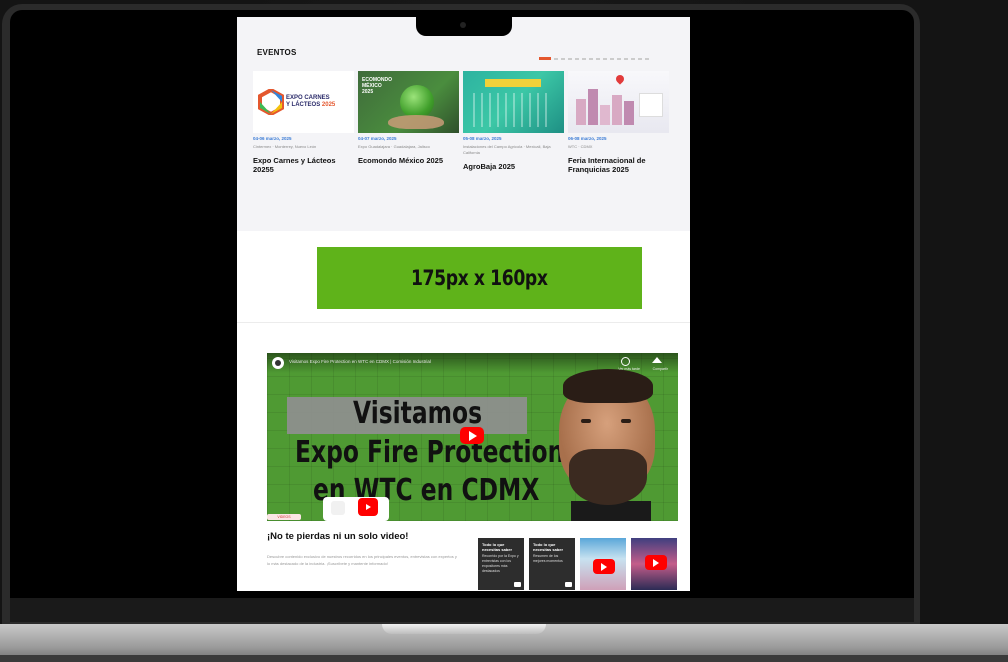 This screenshot has height=662, width=1008. I want to click on hand-image, so click(416, 122).